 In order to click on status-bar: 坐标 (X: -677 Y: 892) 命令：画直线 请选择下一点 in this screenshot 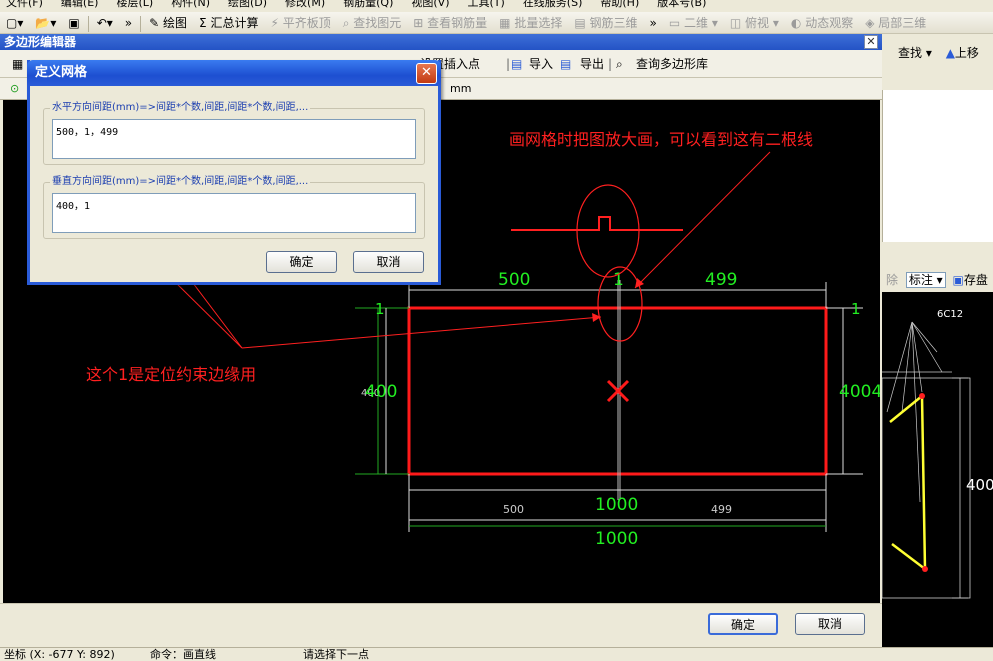, I will do `click(496, 654)`.